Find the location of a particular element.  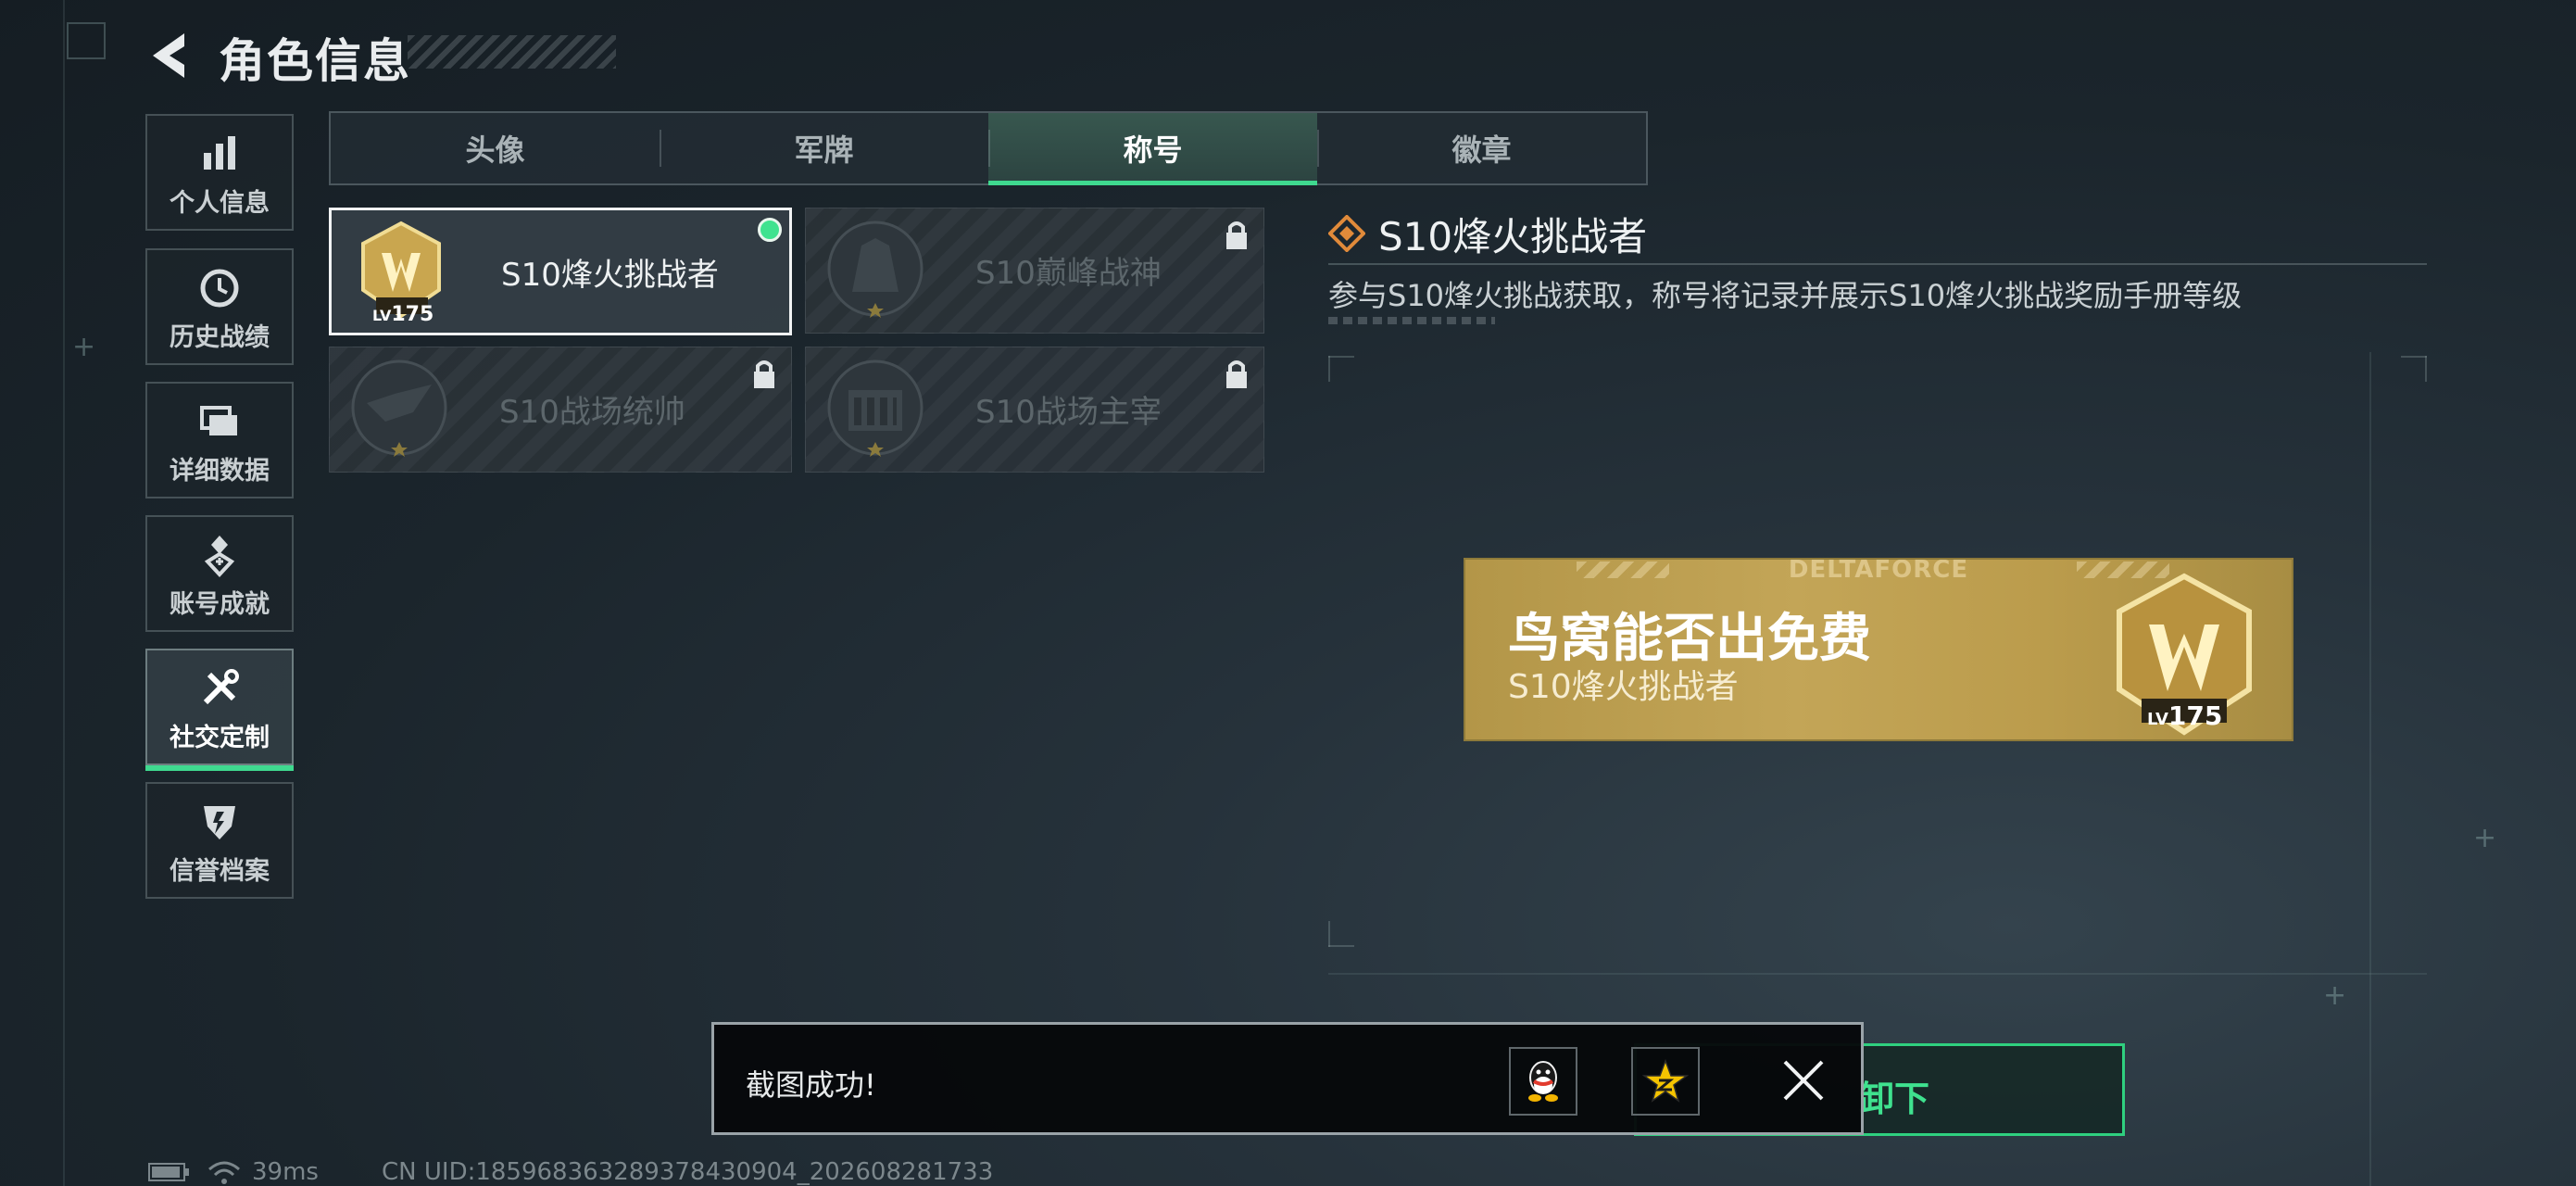

bar-chart-icon is located at coordinates (219, 152).